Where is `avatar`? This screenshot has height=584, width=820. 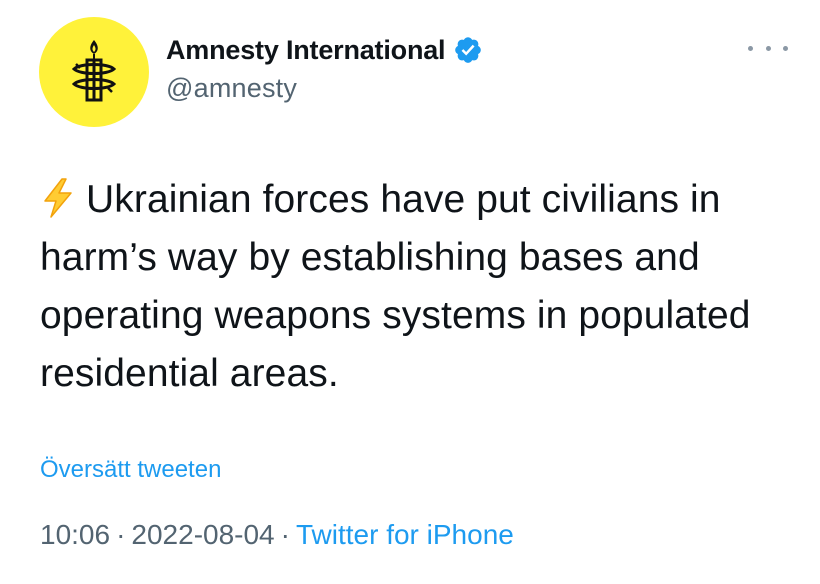 avatar is located at coordinates (94, 72).